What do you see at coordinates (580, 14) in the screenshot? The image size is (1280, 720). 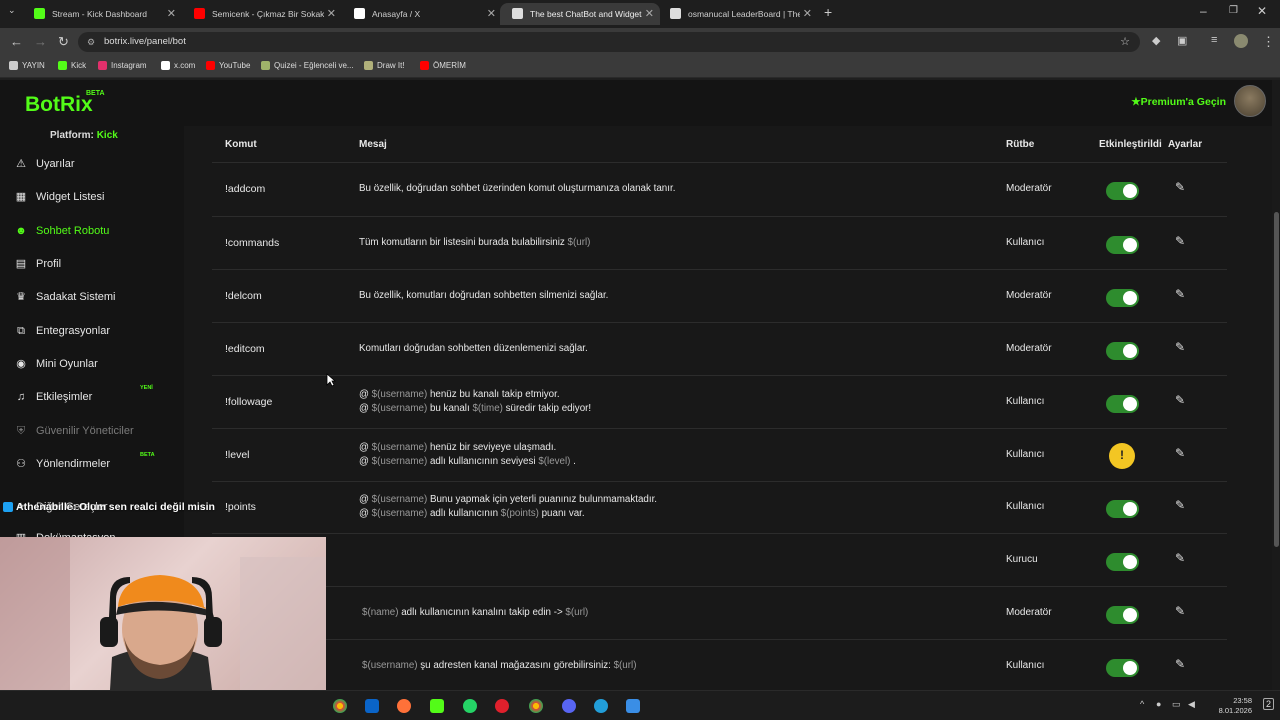 I see `browser-tab: The best ChatBot and Widgets ✕` at bounding box center [580, 14].